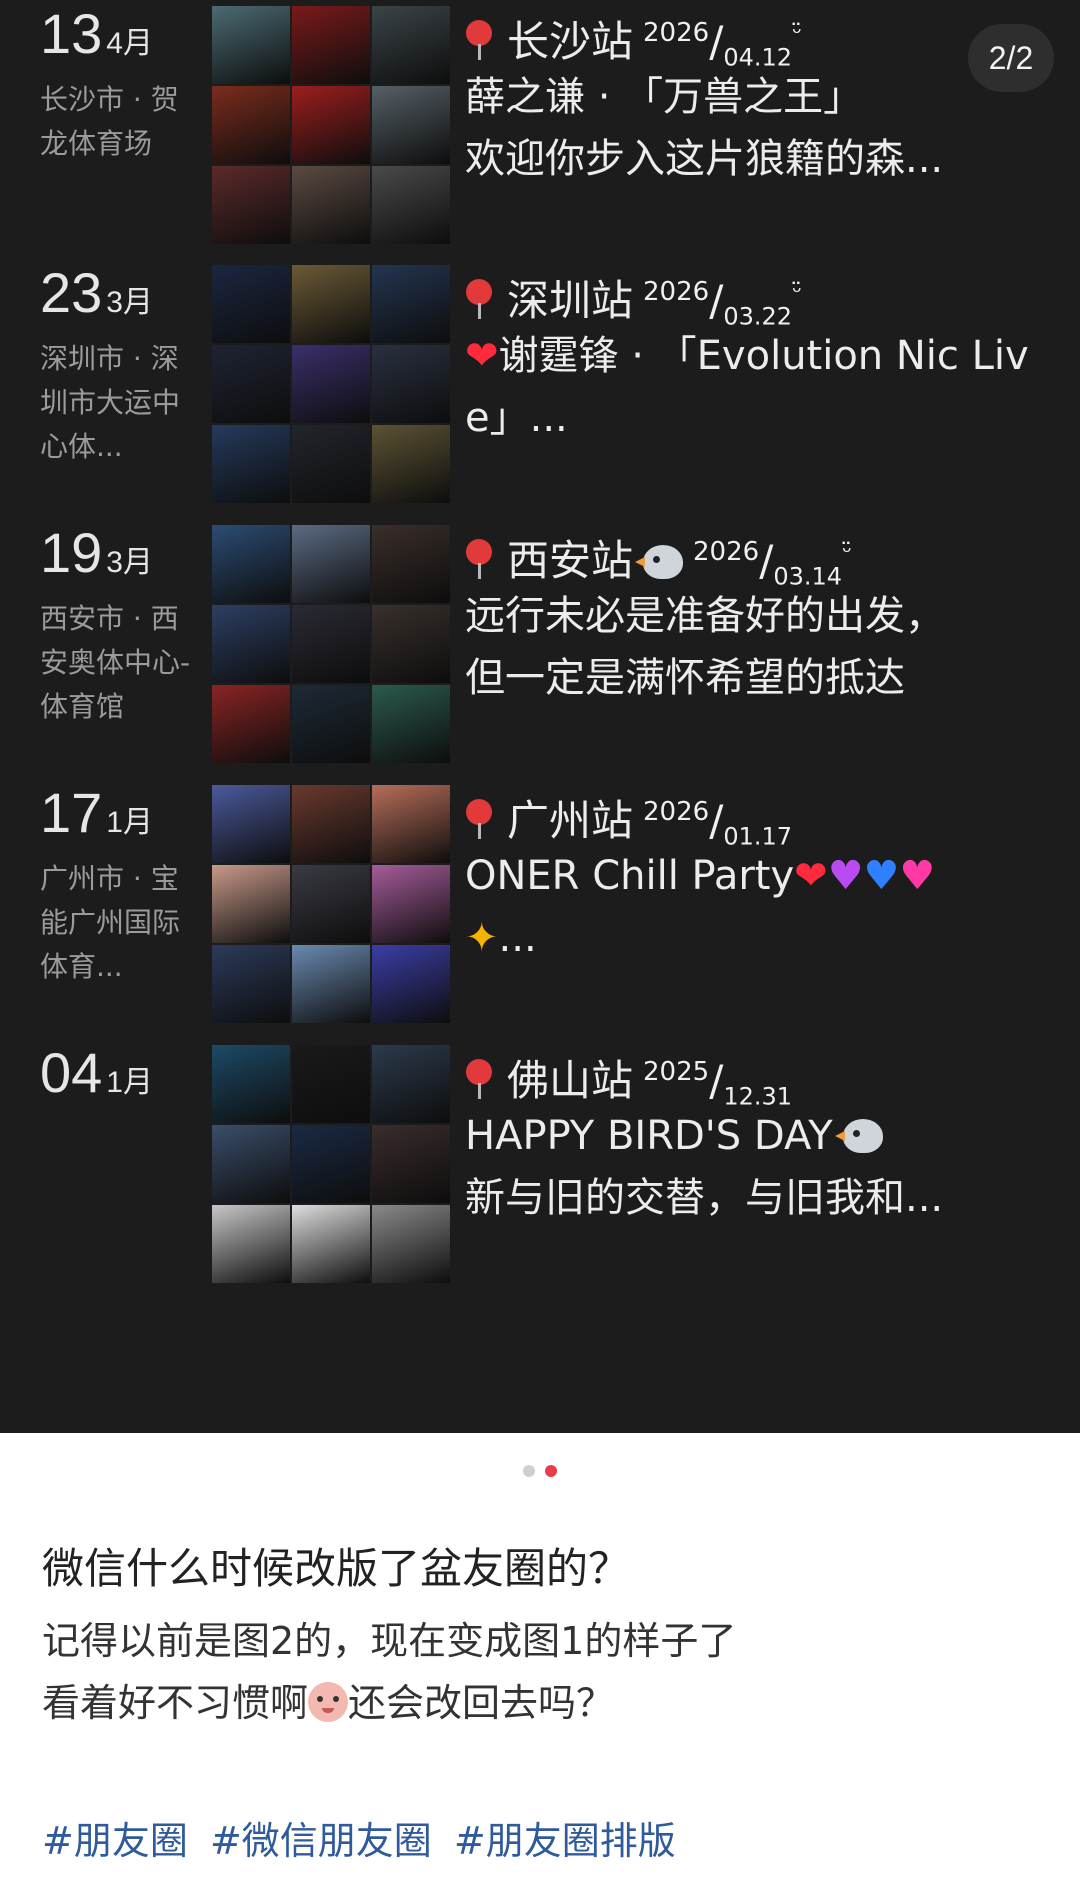  Describe the element at coordinates (389, 1641) in the screenshot. I see `post-body-line: 记得以前是图2的，现在变成图1的样子了` at that location.